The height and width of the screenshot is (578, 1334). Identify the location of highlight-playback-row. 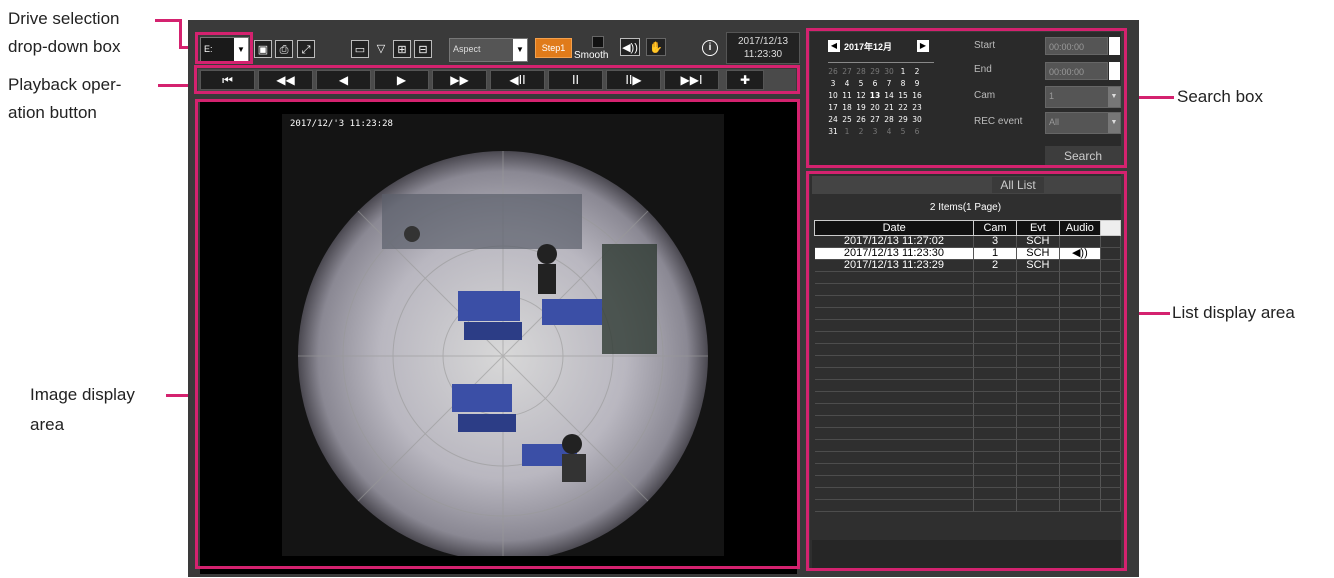
(497, 79).